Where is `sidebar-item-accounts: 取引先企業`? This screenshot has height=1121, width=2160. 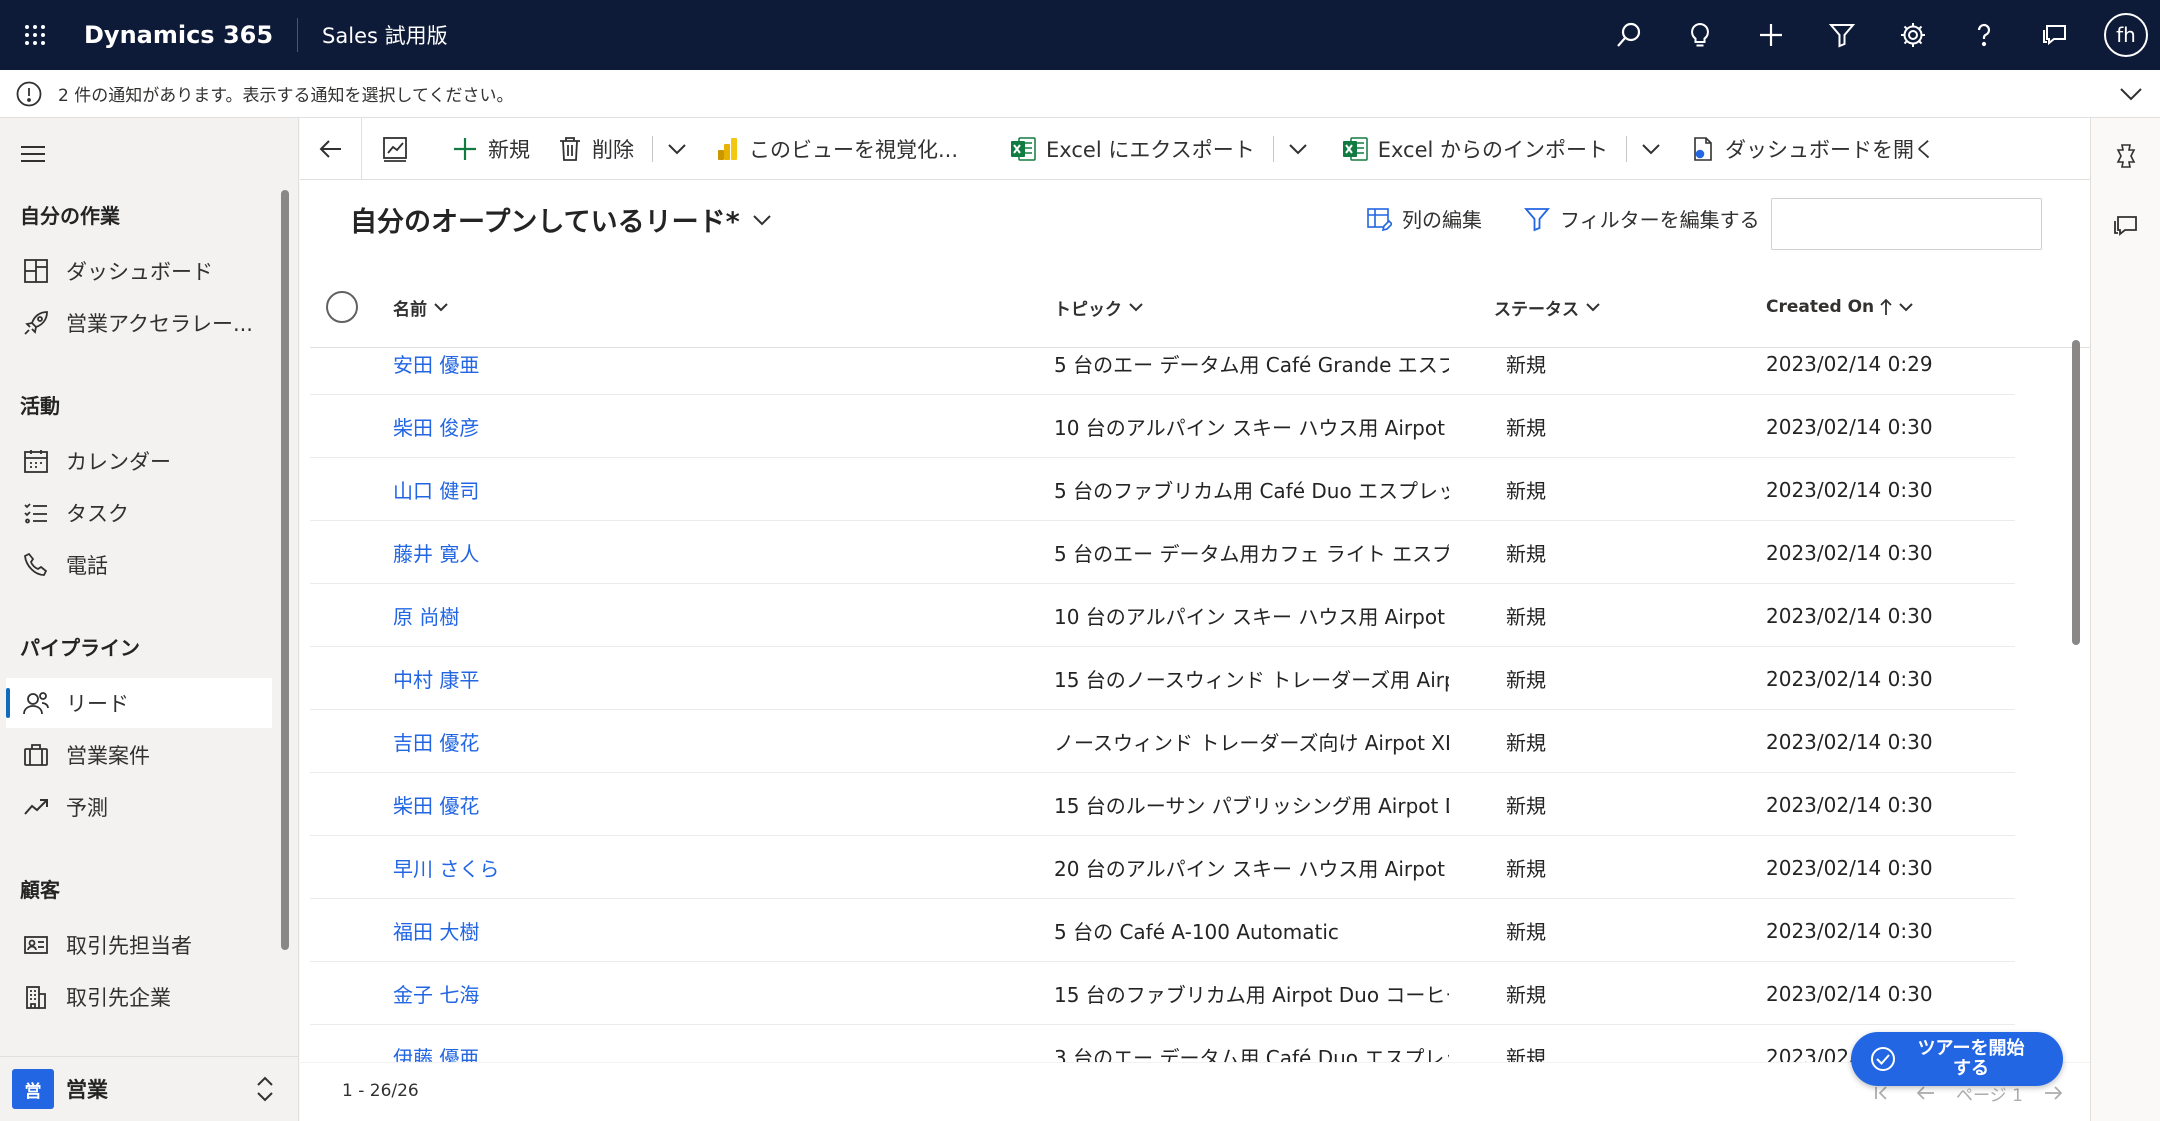 sidebar-item-accounts: 取引先企業 is located at coordinates (139, 997).